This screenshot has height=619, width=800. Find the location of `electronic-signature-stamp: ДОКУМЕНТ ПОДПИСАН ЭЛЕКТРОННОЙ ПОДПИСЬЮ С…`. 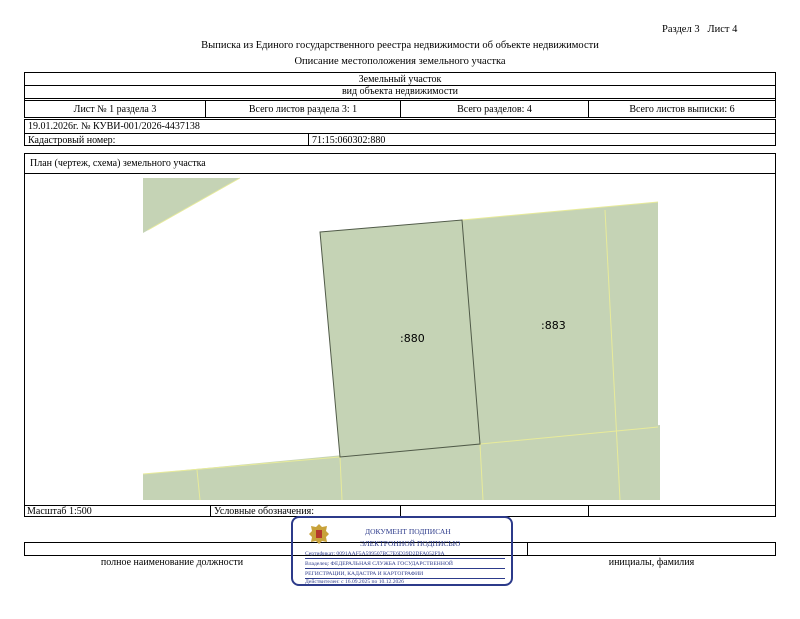

electronic-signature-stamp: ДОКУМЕНТ ПОДПИСАН ЭЛЕКТРОННОЙ ПОДПИСЬЮ С… is located at coordinates (402, 551).